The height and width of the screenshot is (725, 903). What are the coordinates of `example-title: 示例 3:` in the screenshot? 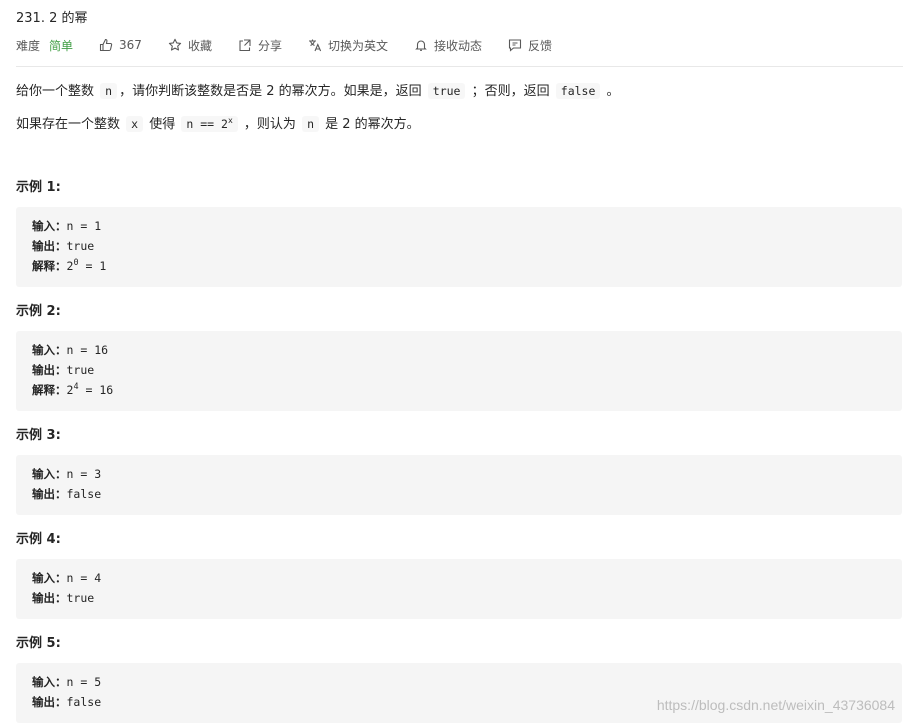 It's located at (38, 435).